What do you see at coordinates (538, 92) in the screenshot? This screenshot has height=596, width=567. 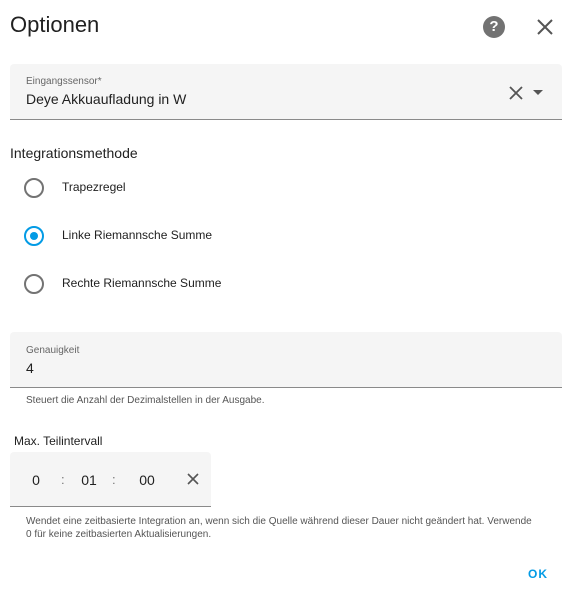 I see `chevron-down-icon` at bounding box center [538, 92].